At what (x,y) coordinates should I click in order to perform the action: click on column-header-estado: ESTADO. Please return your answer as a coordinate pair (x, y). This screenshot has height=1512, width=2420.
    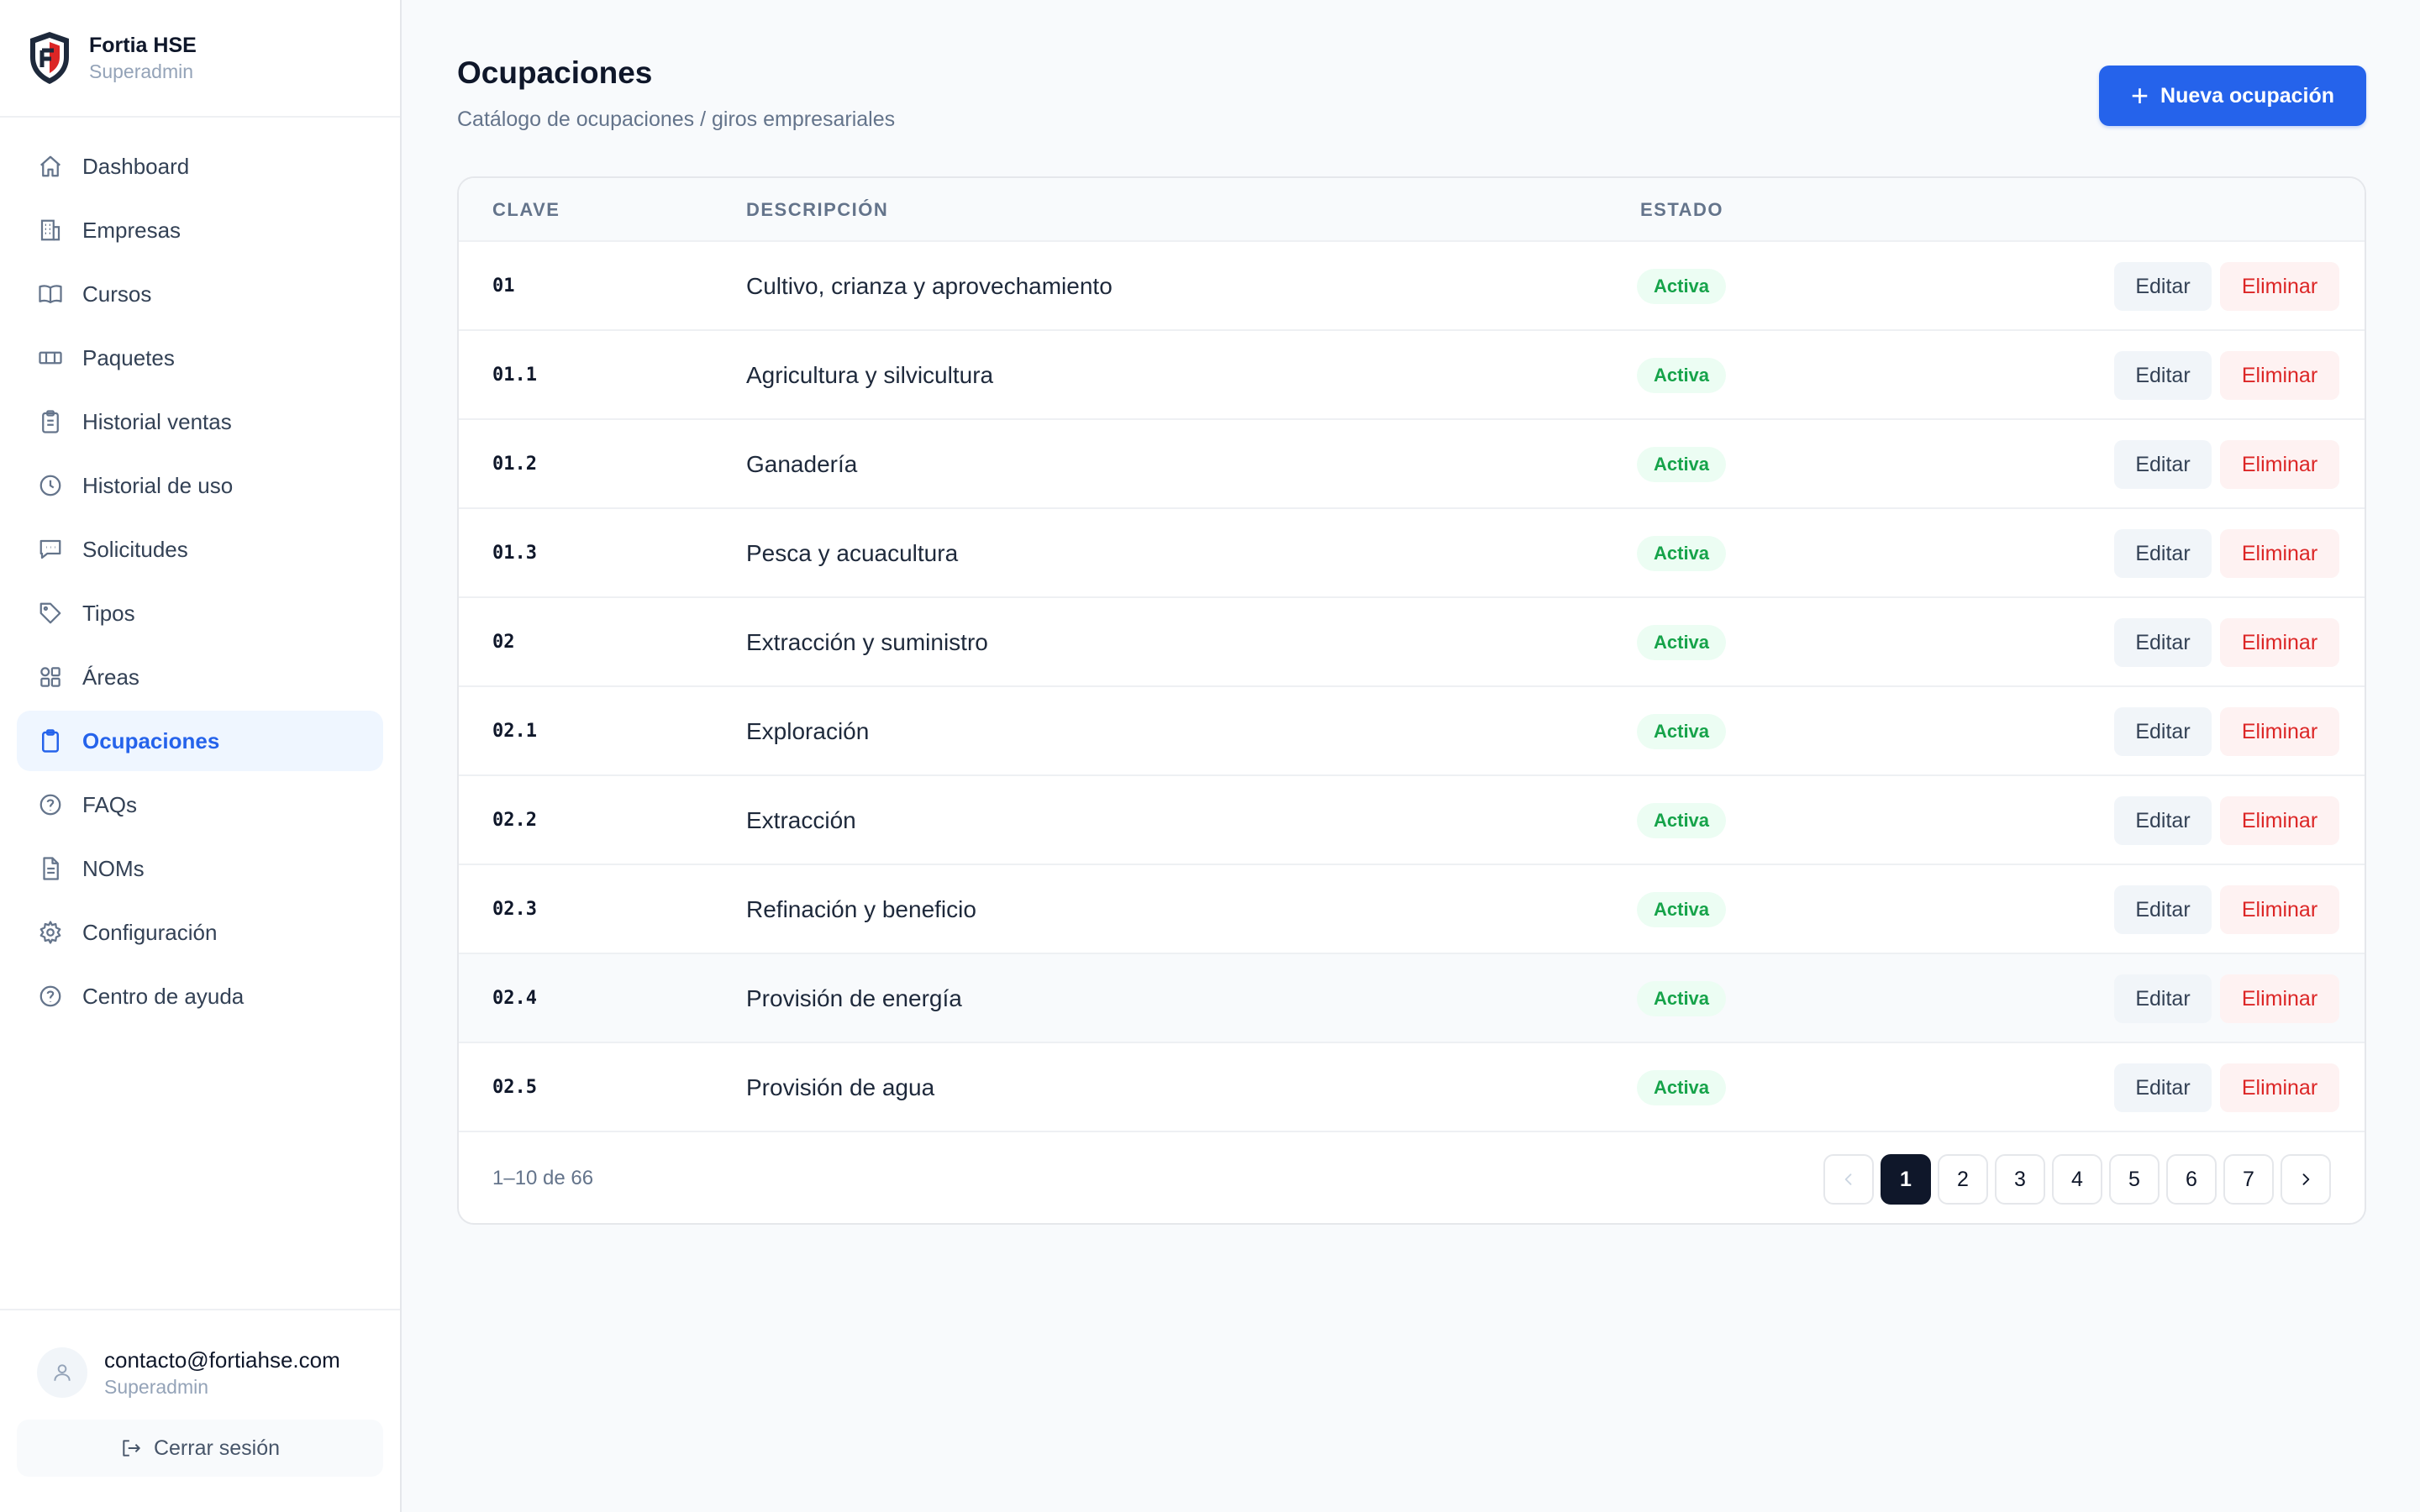
    Looking at the image, I should click on (1681, 210).